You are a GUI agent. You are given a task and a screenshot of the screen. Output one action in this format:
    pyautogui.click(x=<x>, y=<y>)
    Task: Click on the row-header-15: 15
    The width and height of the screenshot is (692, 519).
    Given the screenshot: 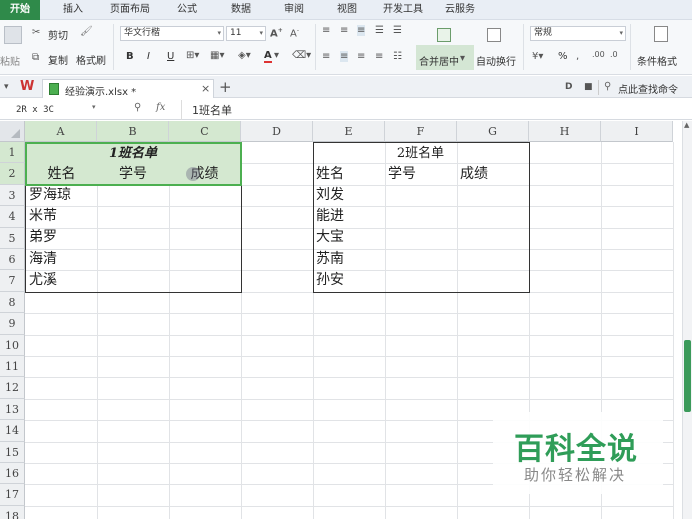 What is the action you would take?
    pyautogui.click(x=12, y=452)
    